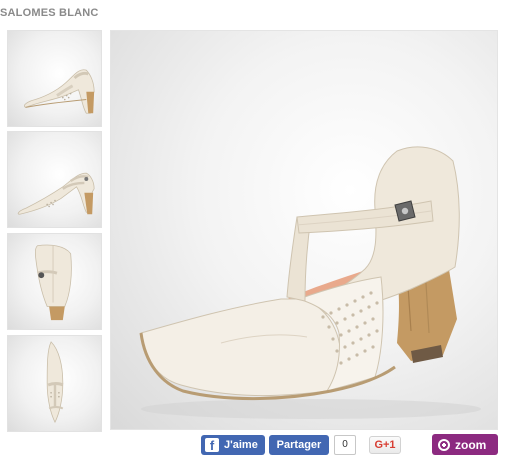 This screenshot has height=462, width=506. What do you see at coordinates (471, 444) in the screenshot?
I see `zoom-label: zoom` at bounding box center [471, 444].